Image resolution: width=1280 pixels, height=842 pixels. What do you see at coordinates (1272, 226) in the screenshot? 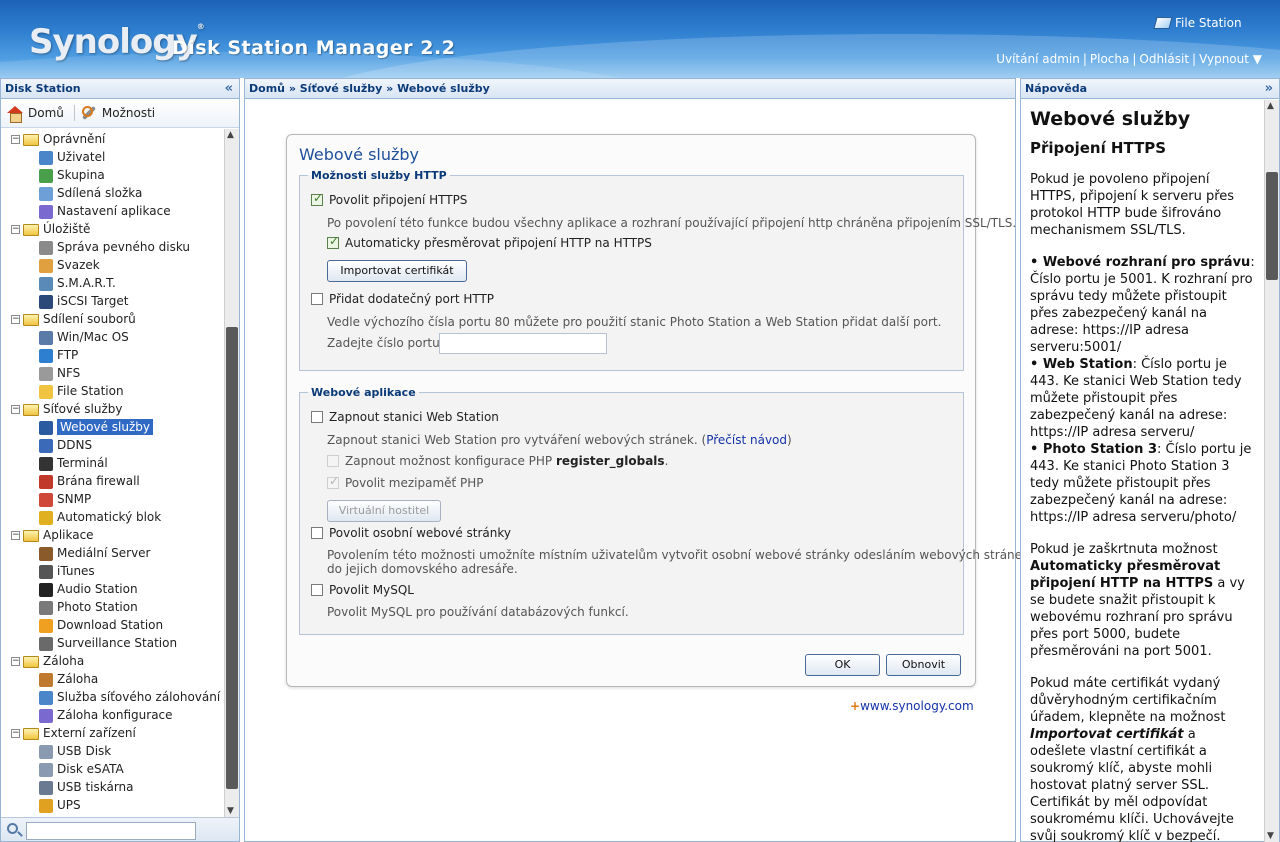
I see `help-scrollbar-thumb` at bounding box center [1272, 226].